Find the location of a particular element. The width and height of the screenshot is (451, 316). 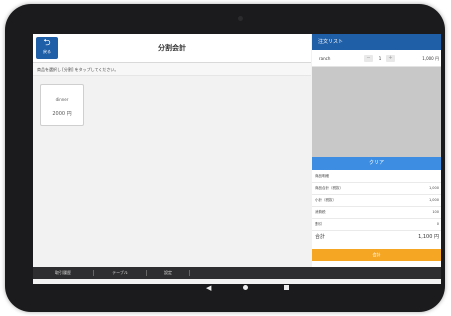

nav-item-history: 取引履歴 is located at coordinates (63, 273).